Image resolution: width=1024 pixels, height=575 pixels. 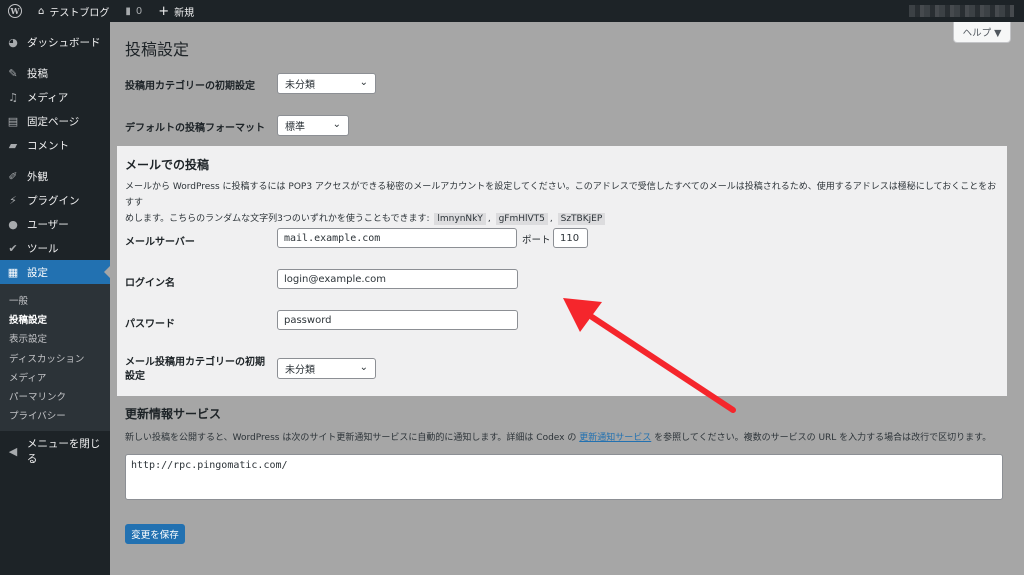 I want to click on random-string-2: gFmHlVT5, so click(x=521, y=219).